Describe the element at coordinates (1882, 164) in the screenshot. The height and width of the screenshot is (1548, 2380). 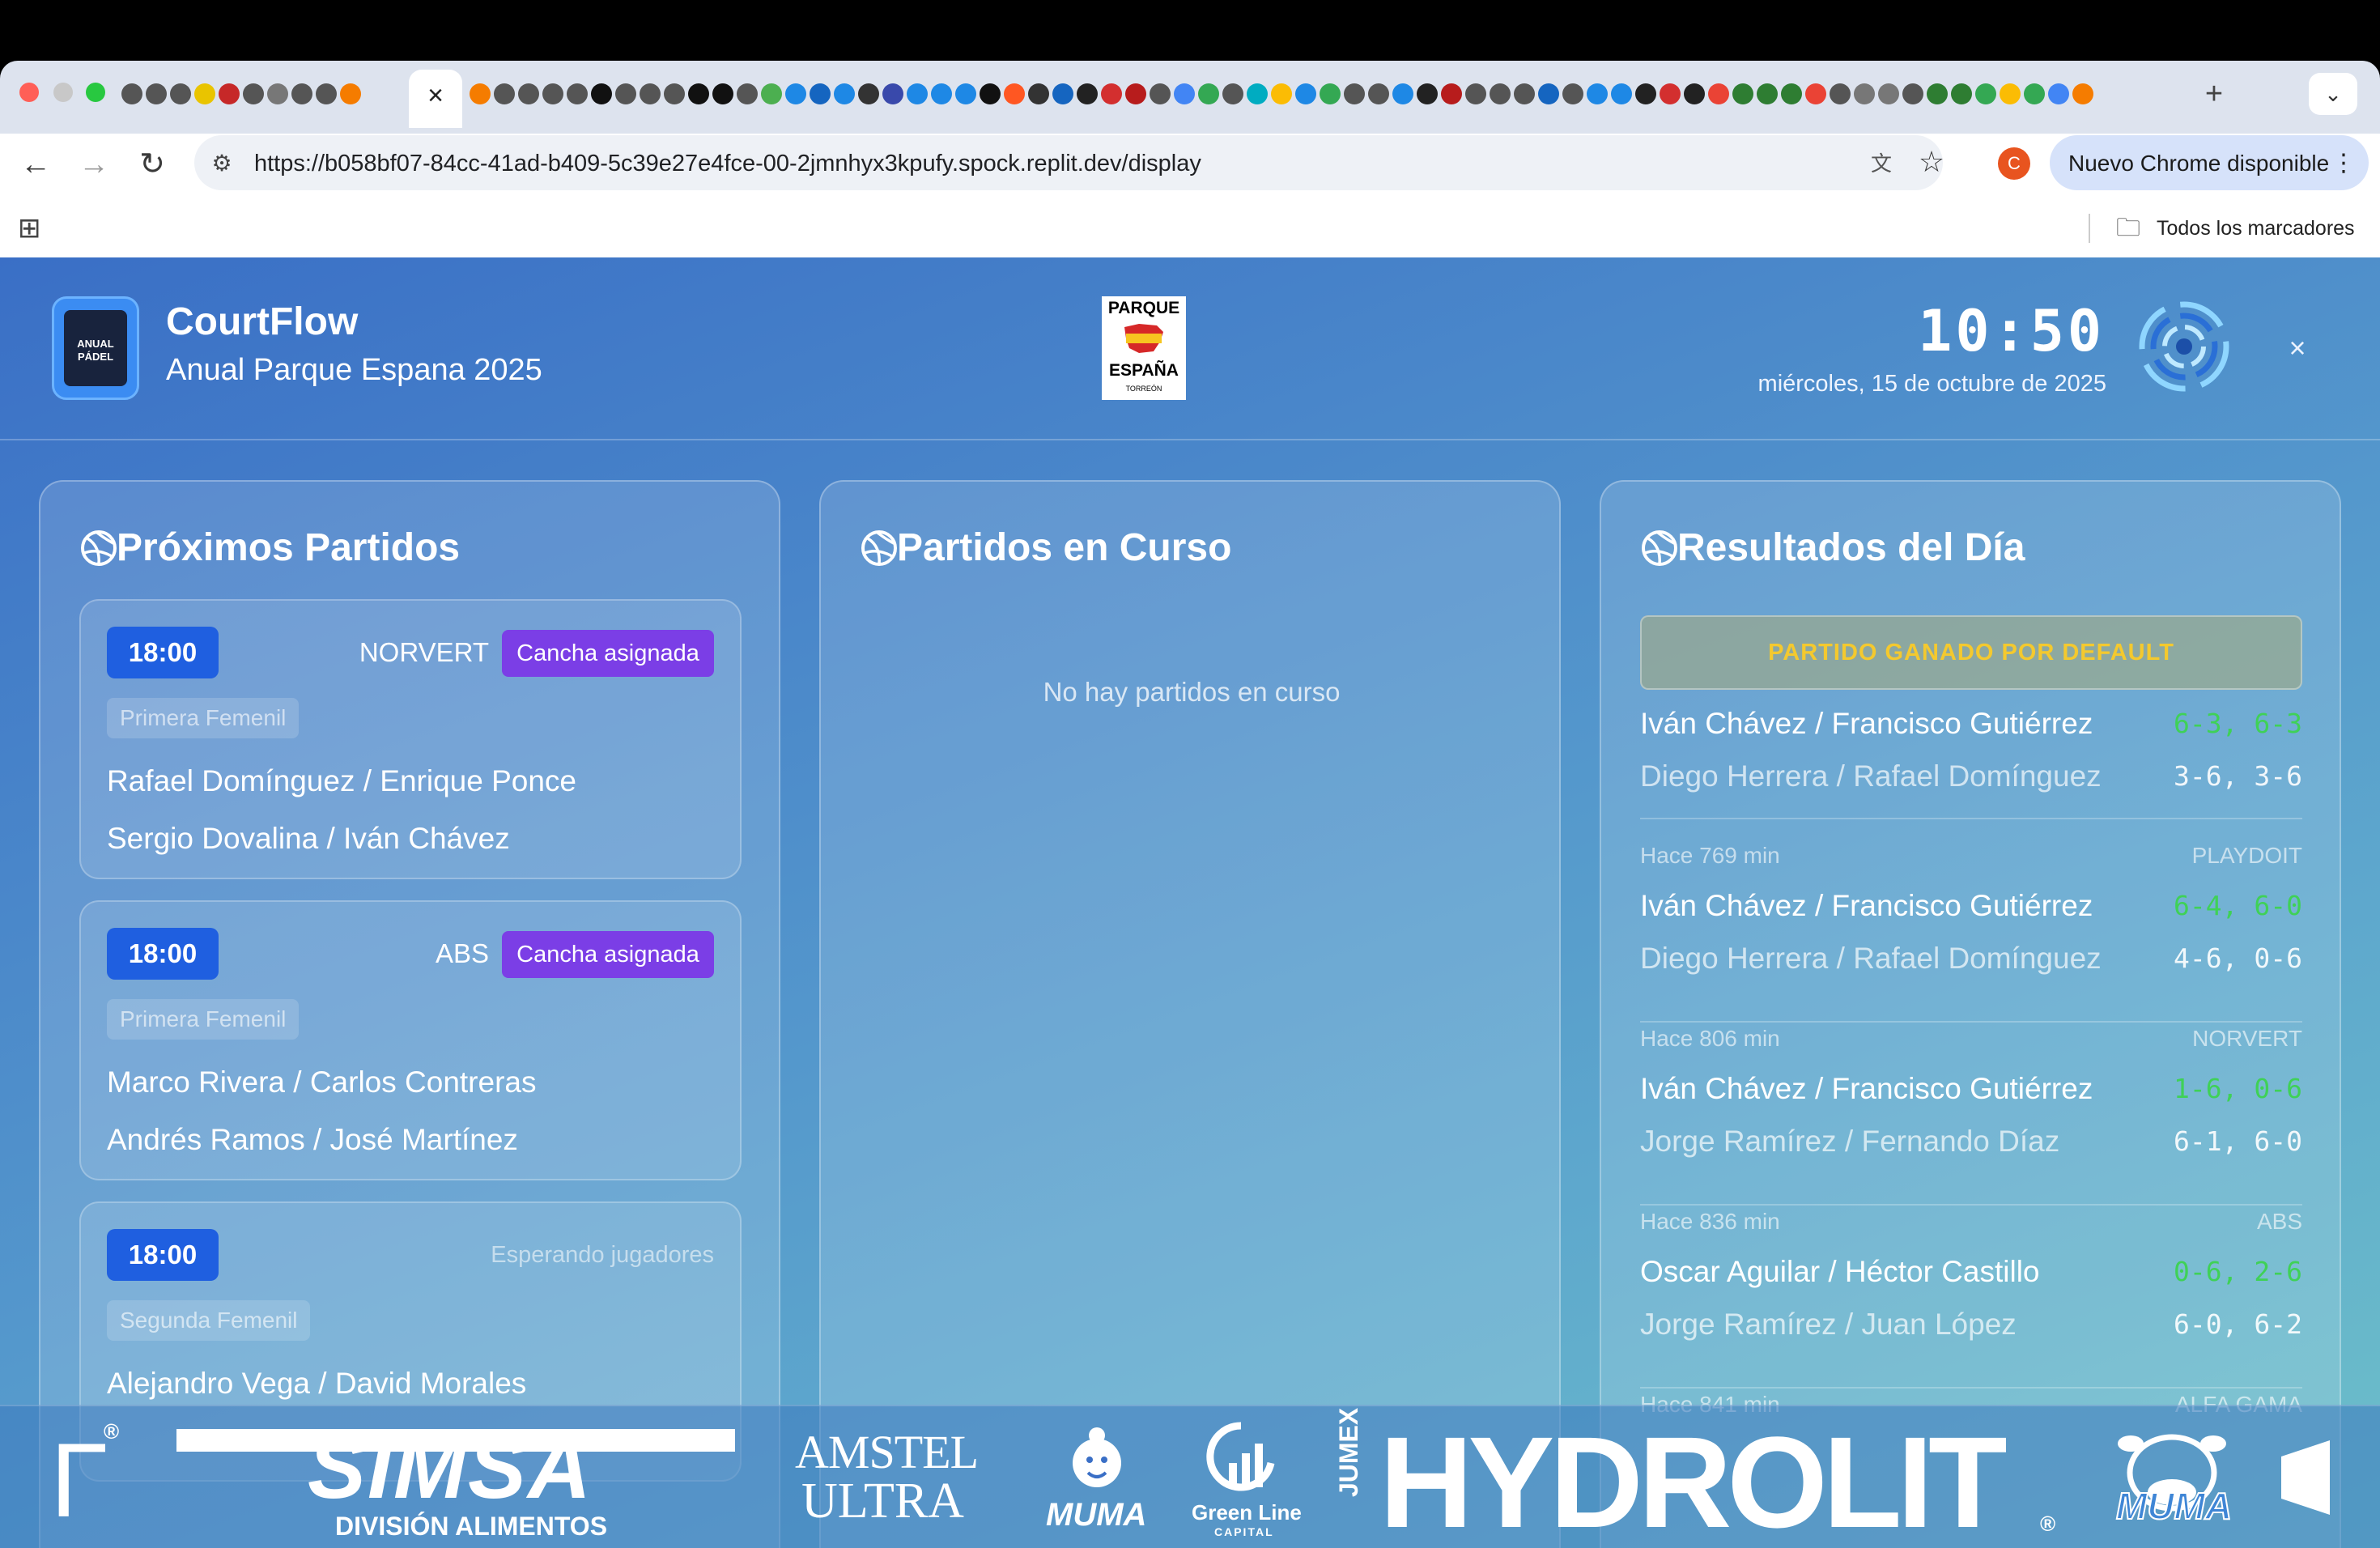
I see `translate-icon: 文` at that location.